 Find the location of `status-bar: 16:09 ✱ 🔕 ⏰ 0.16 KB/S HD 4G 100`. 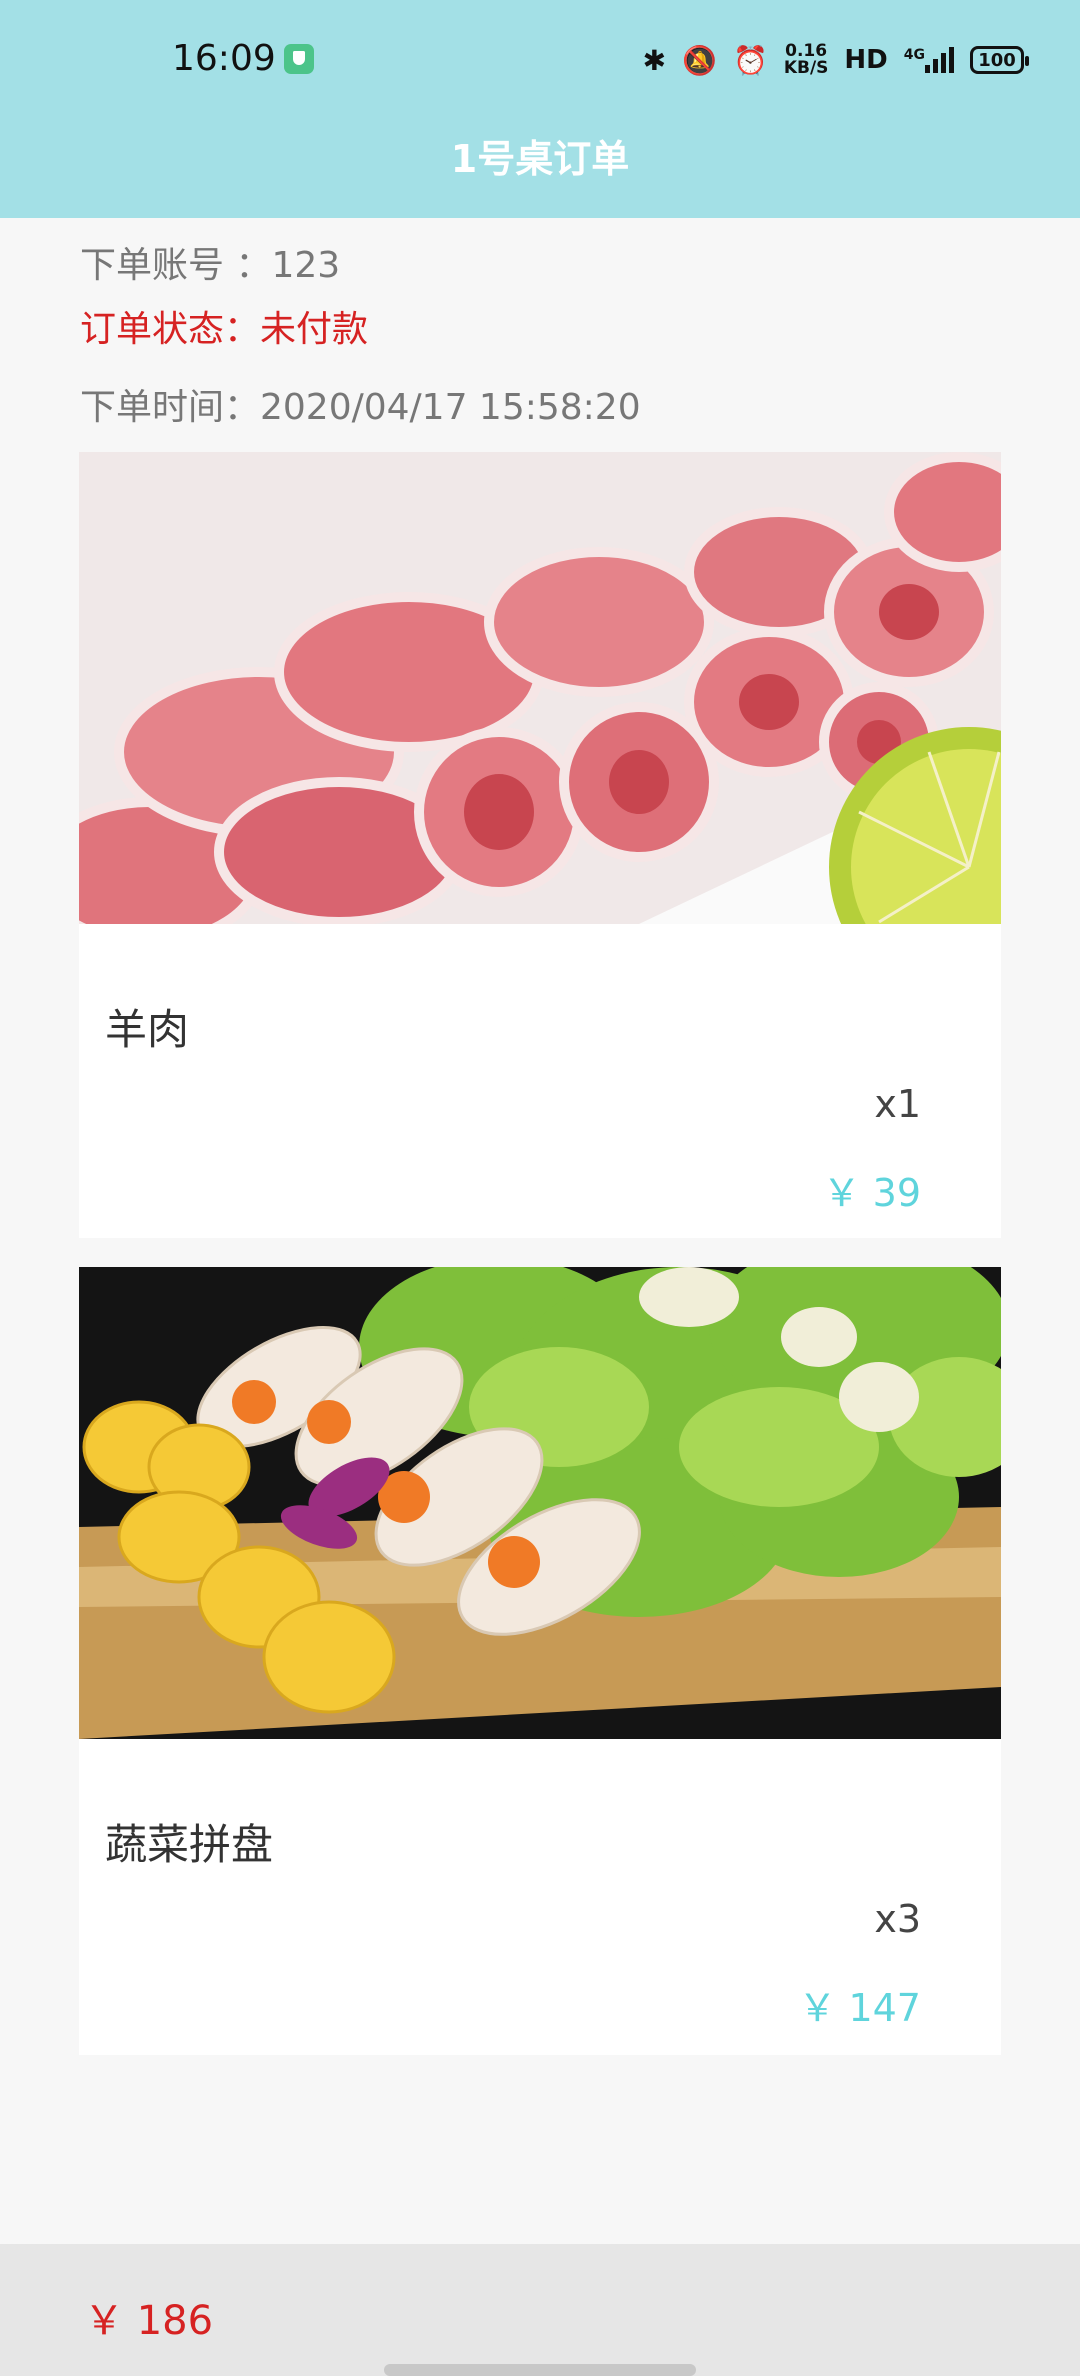

status-bar: 16:09 ✱ 🔕 ⏰ 0.16 KB/S HD 4G 100 is located at coordinates (540, 60).